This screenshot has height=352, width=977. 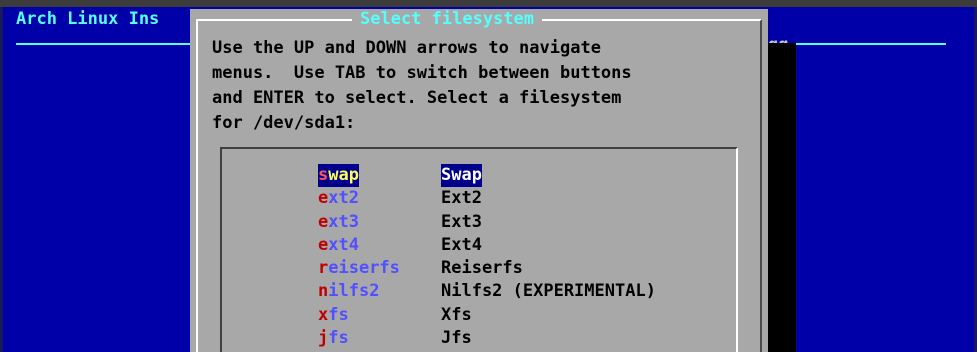 What do you see at coordinates (343, 244) in the screenshot?
I see `tag-rest: xt4` at bounding box center [343, 244].